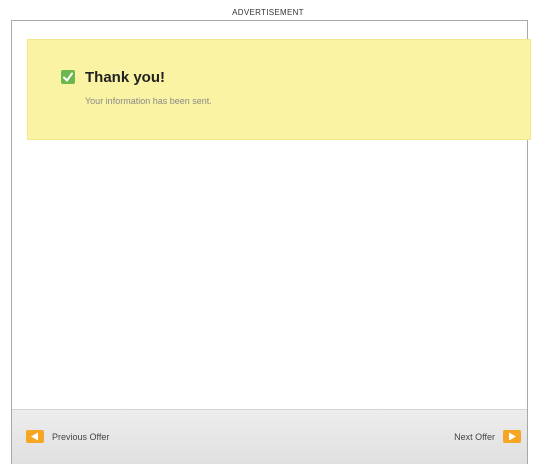  I want to click on next-offer-label: Next Offer, so click(474, 436).